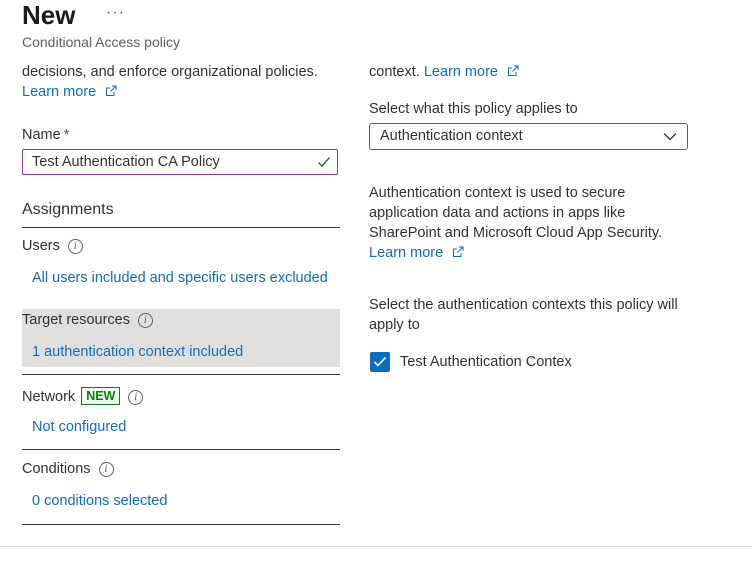 The height and width of the screenshot is (561, 752). Describe the element at coordinates (115, 13) in the screenshot. I see `more-options-button: ···` at that location.